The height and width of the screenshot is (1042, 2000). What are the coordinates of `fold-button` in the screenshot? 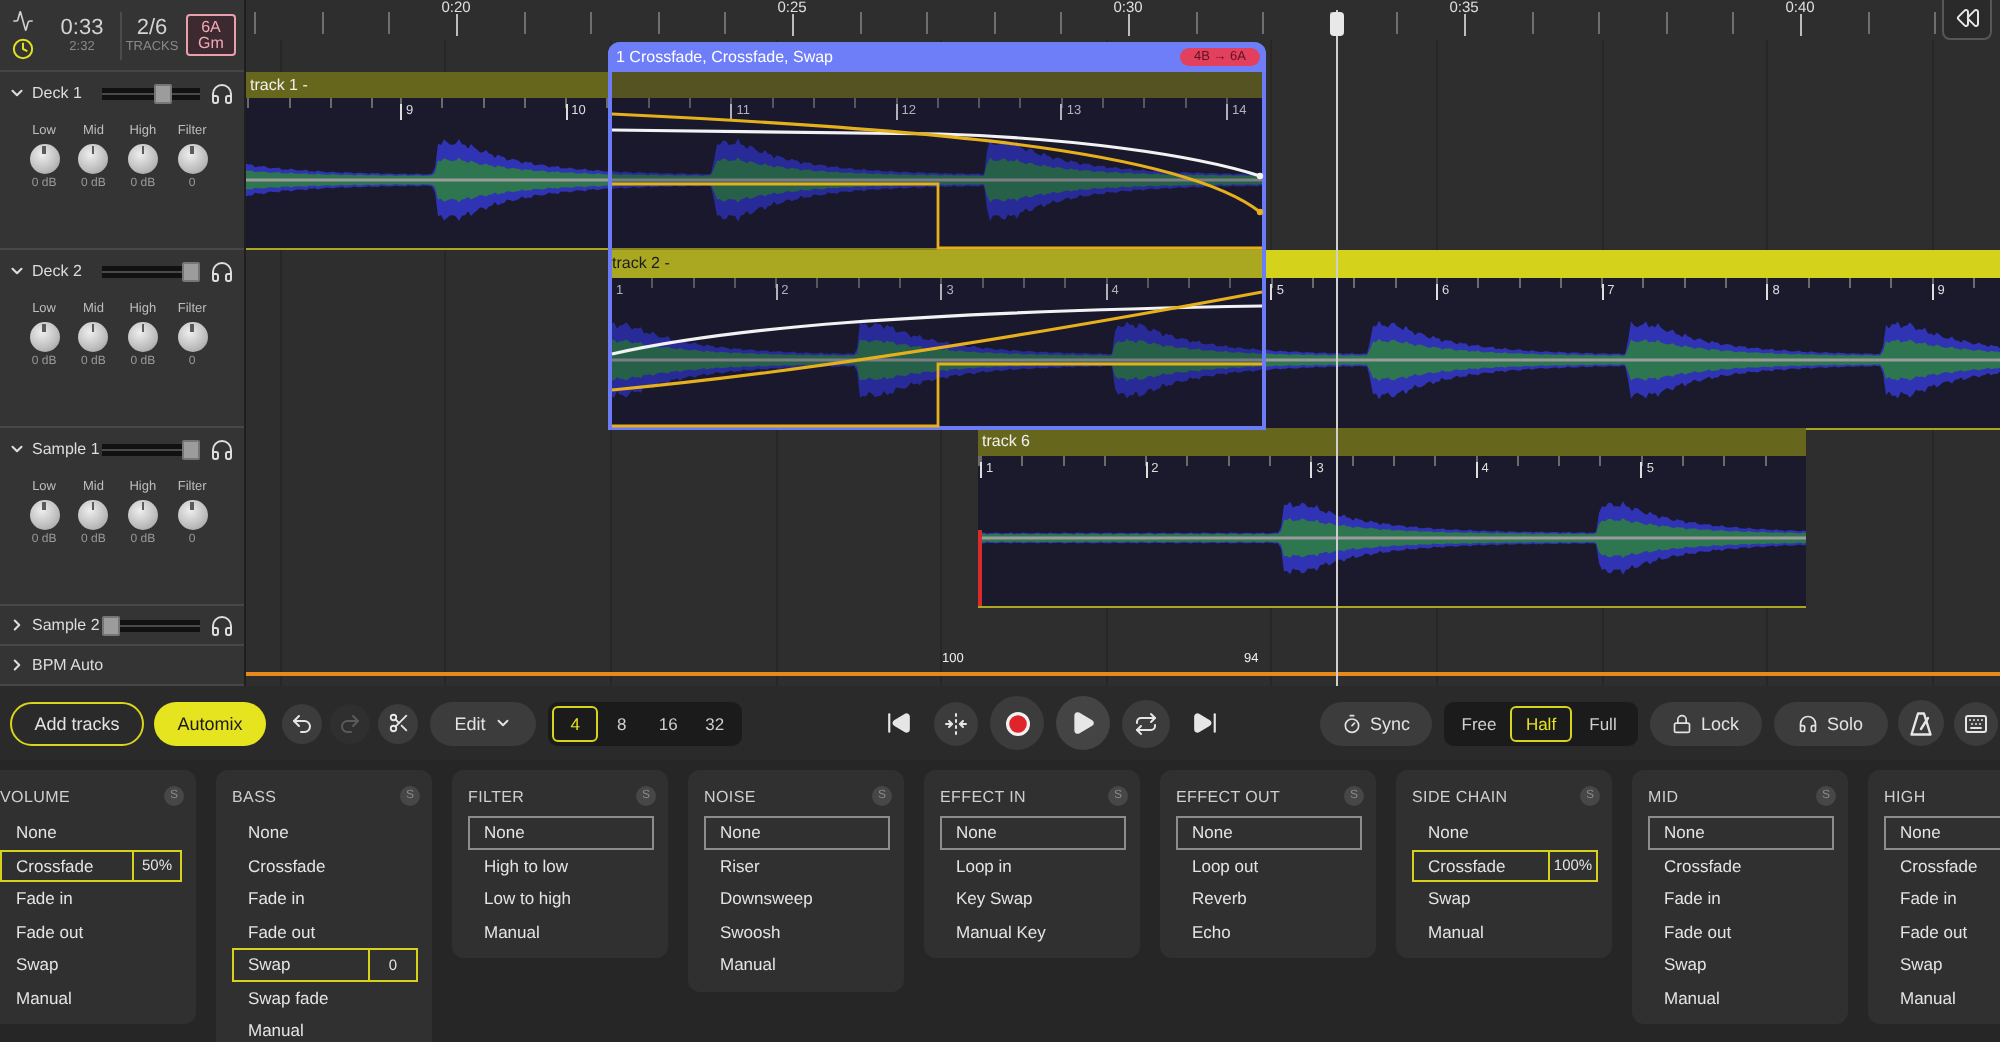 It's located at (956, 723).